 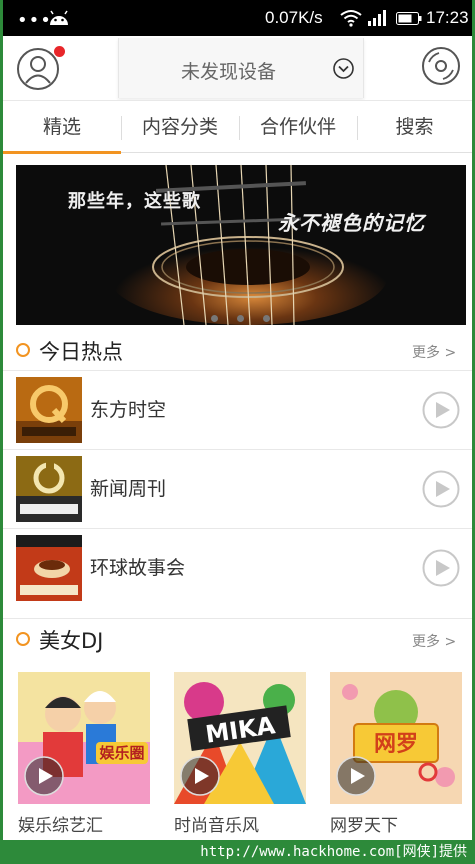 I want to click on dj-card-caption: 时尚音乐风, so click(x=216, y=826).